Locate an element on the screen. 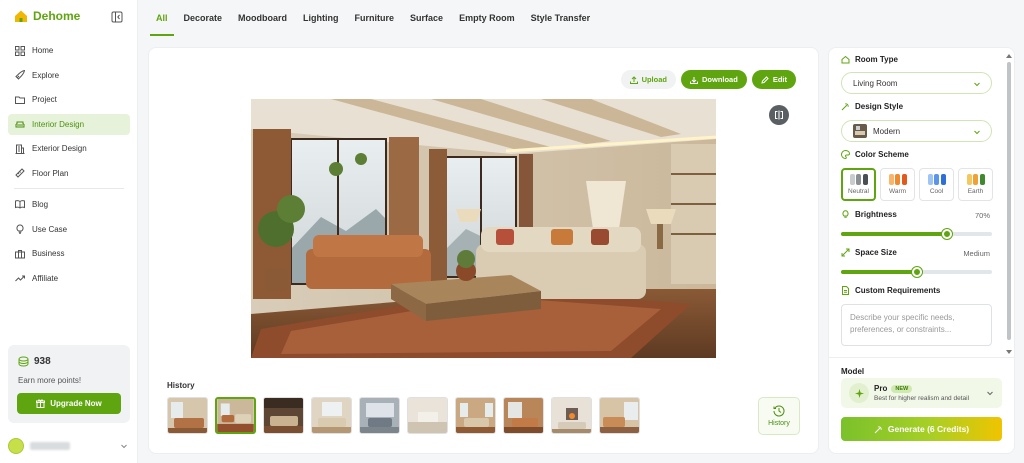  space-size-slider is located at coordinates (916, 272).